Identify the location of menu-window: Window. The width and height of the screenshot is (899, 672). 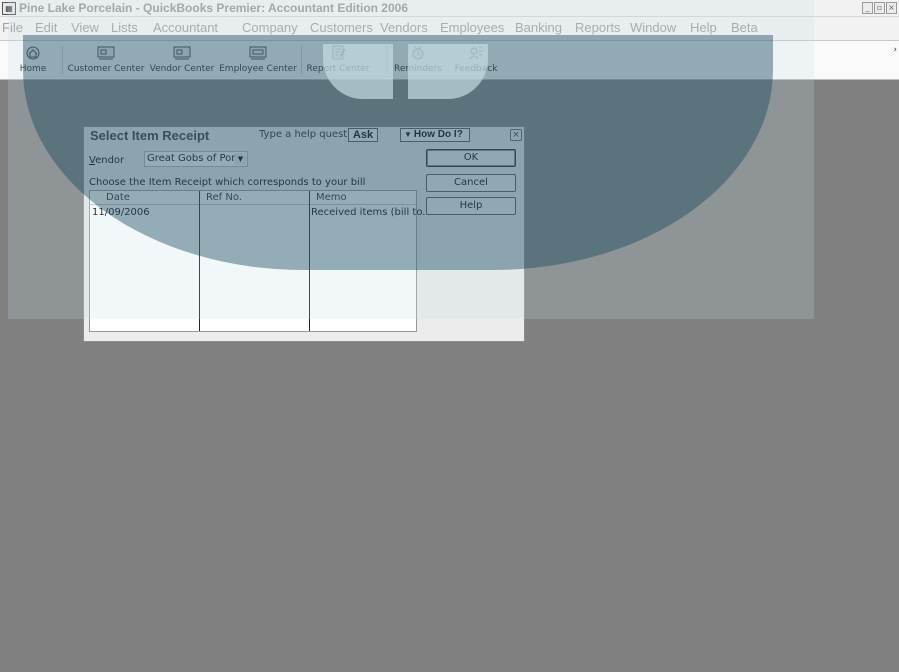
(653, 27).